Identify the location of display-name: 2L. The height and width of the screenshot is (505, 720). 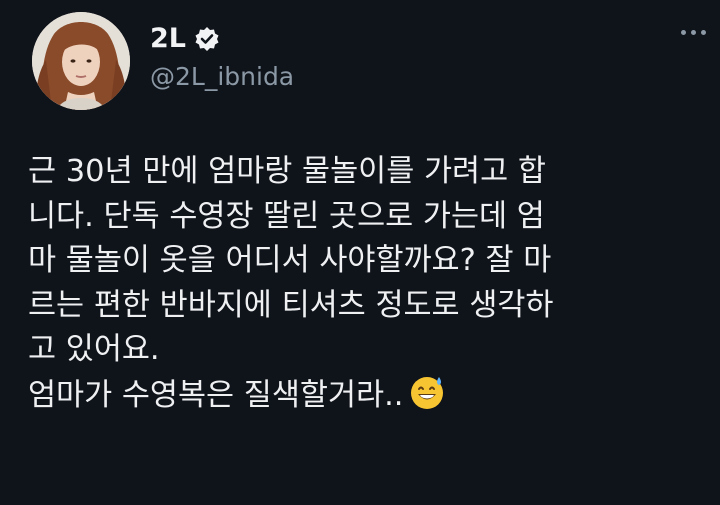
(168, 39).